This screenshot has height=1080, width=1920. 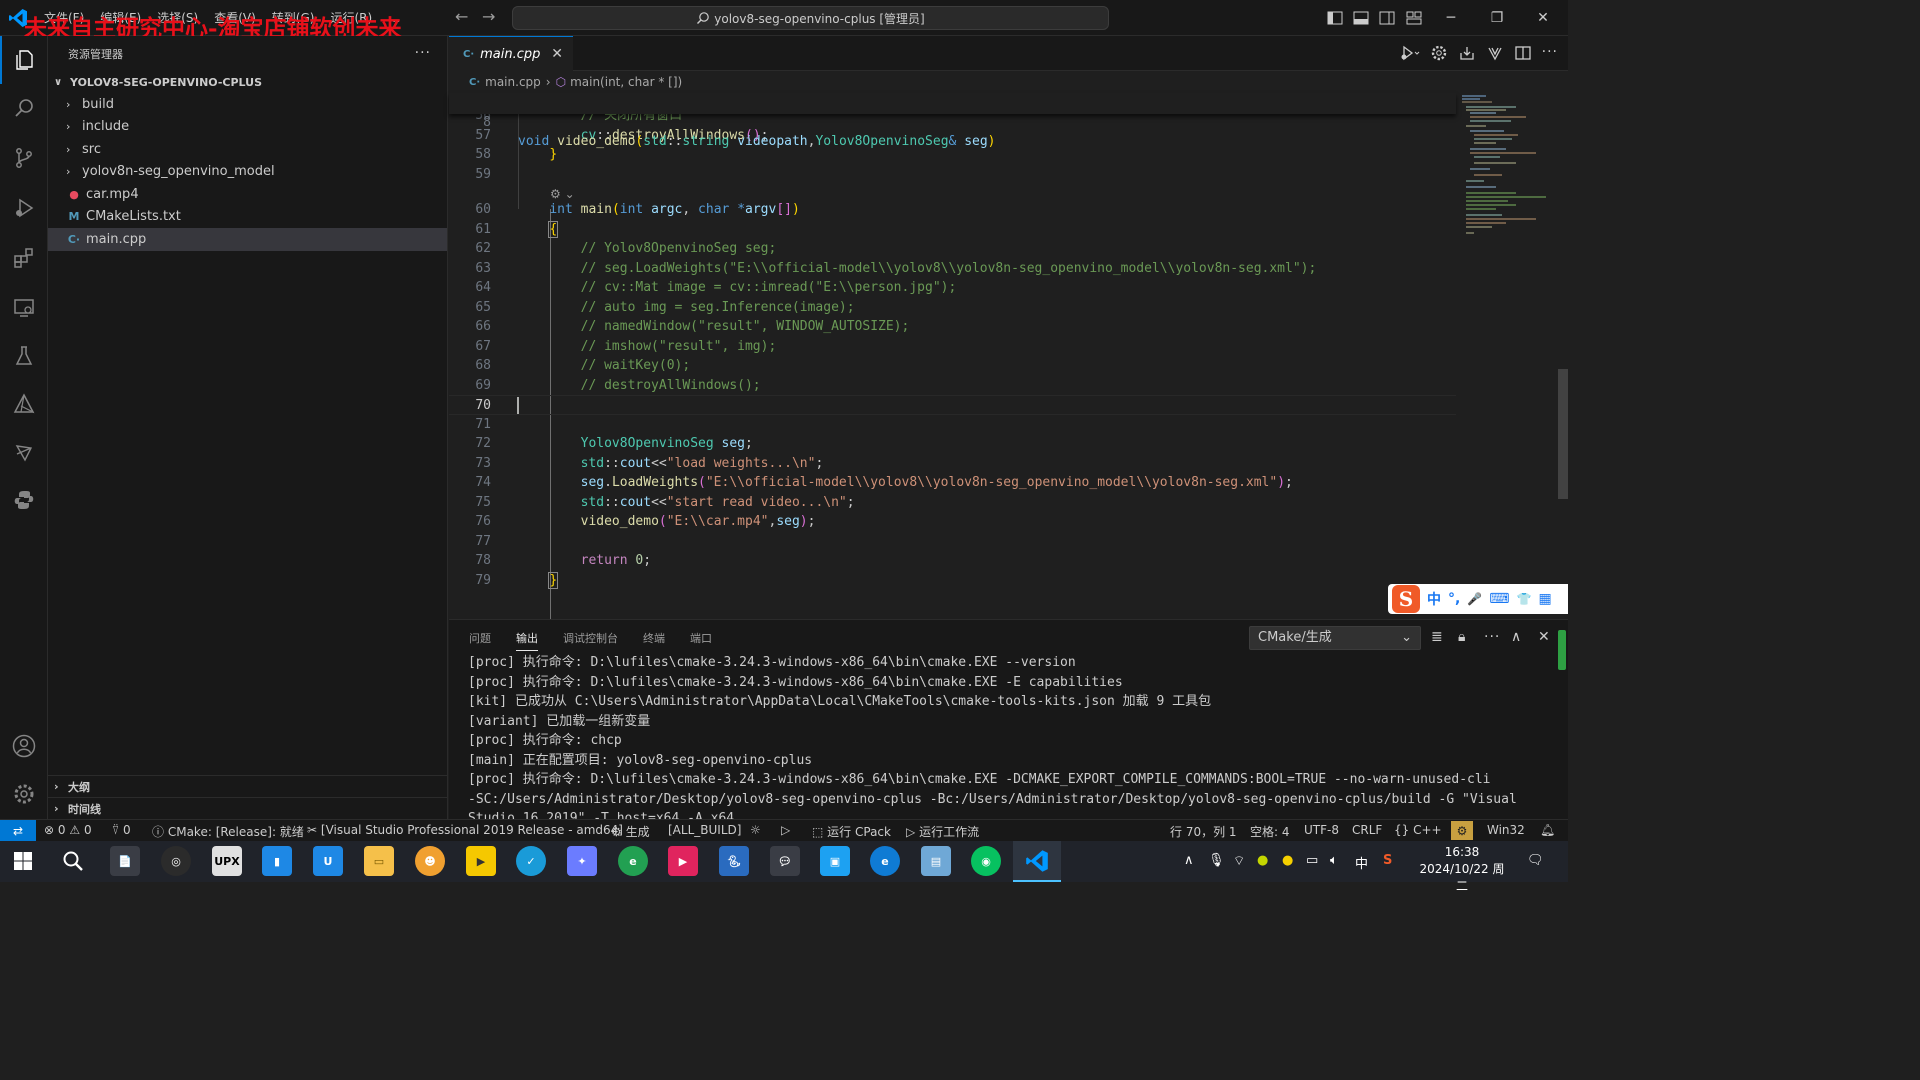 I want to click on feishu-icon: ✓, so click(x=531, y=861).